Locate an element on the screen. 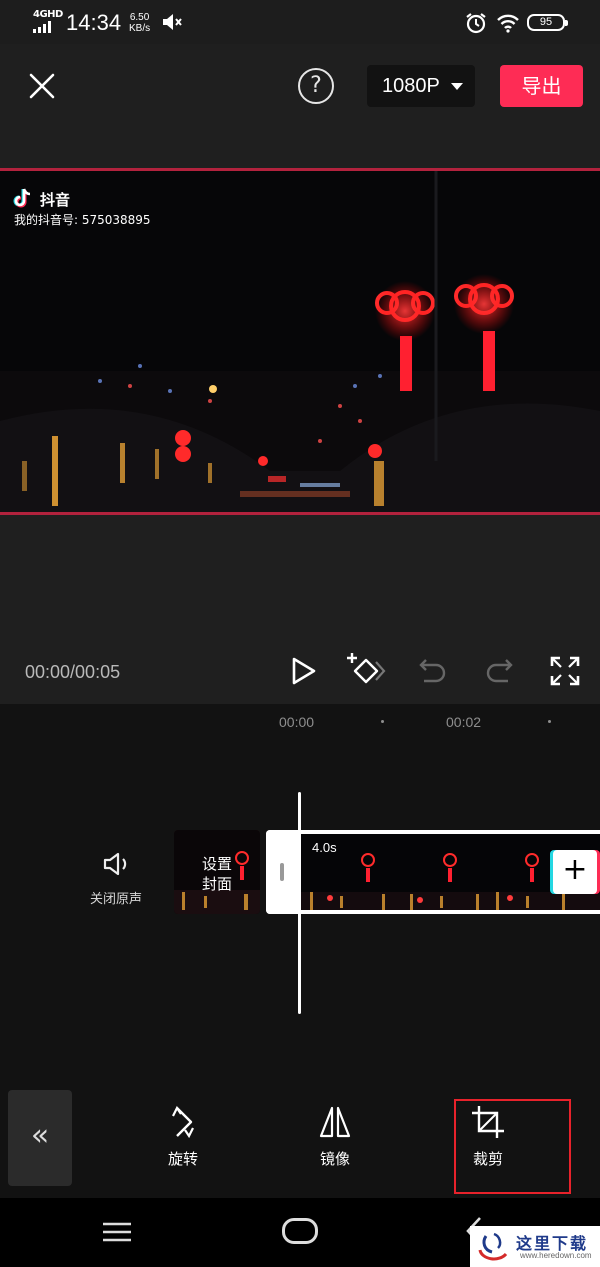 This screenshot has width=600, height=1267. mute-label: 关闭原声 is located at coordinates (115, 899).